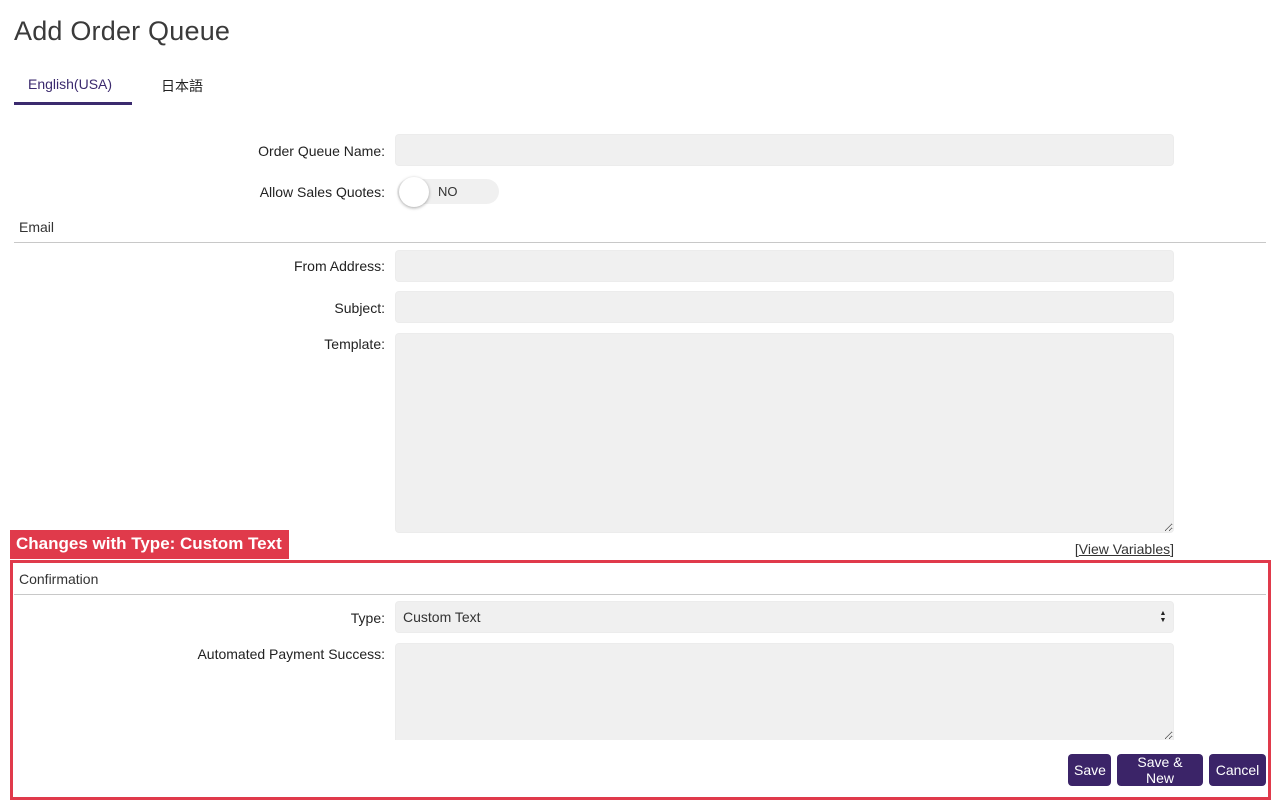 This screenshot has height=800, width=1280. What do you see at coordinates (182, 85) in the screenshot?
I see `tab-japanese: 日本語` at bounding box center [182, 85].